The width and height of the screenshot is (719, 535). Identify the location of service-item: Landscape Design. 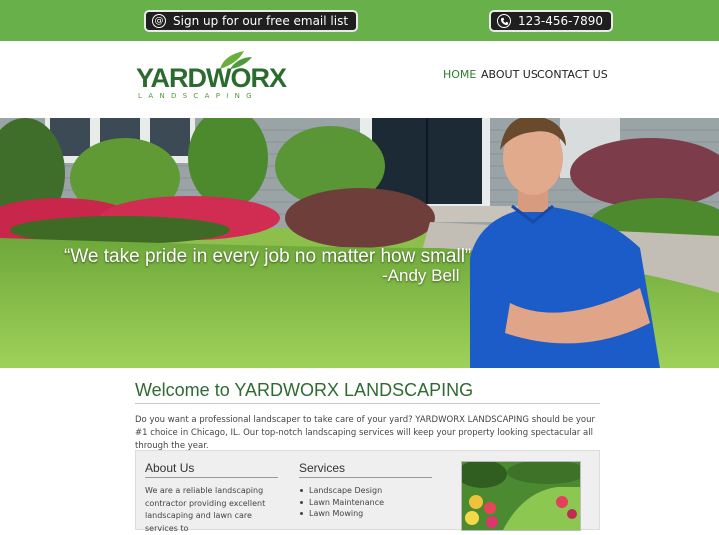
(341, 491).